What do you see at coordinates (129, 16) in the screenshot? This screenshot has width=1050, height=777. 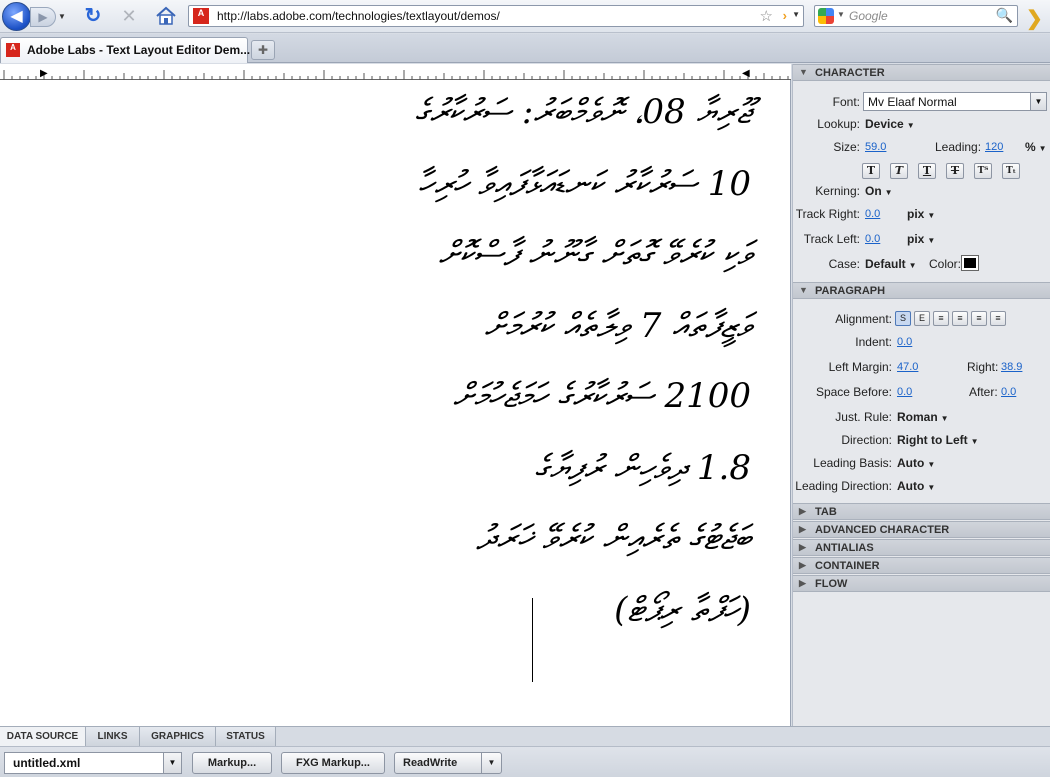 I see `stop-icon: ✕` at bounding box center [129, 16].